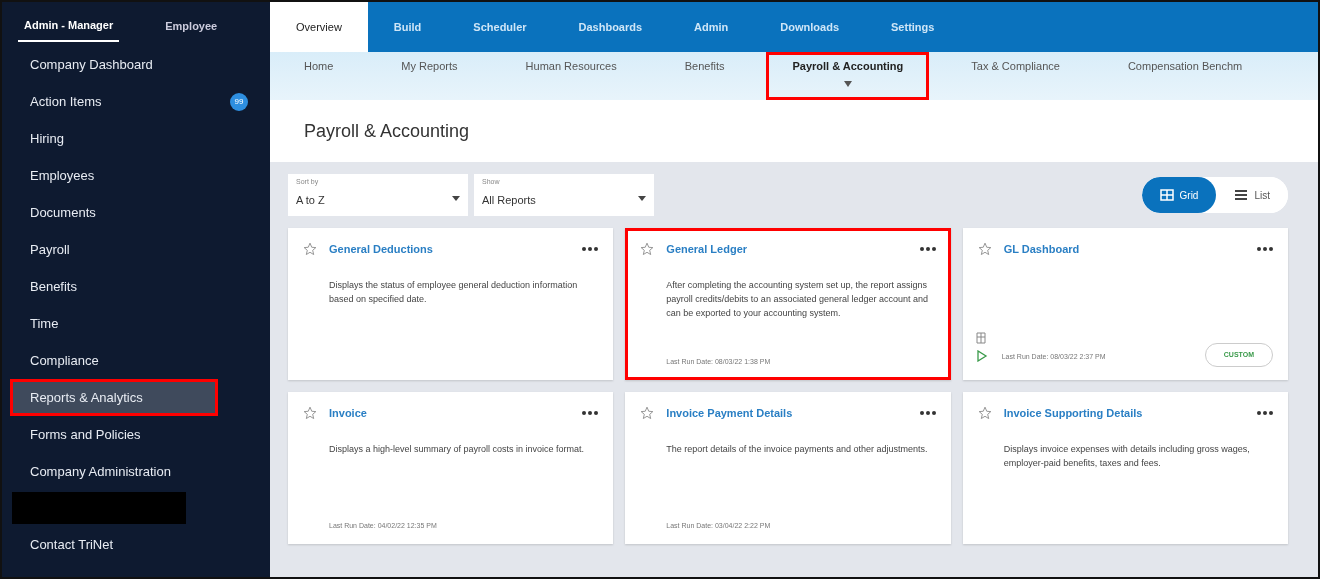 Image resolution: width=1320 pixels, height=579 pixels. What do you see at coordinates (191, 29) in the screenshot?
I see `role-tab: Employee` at bounding box center [191, 29].